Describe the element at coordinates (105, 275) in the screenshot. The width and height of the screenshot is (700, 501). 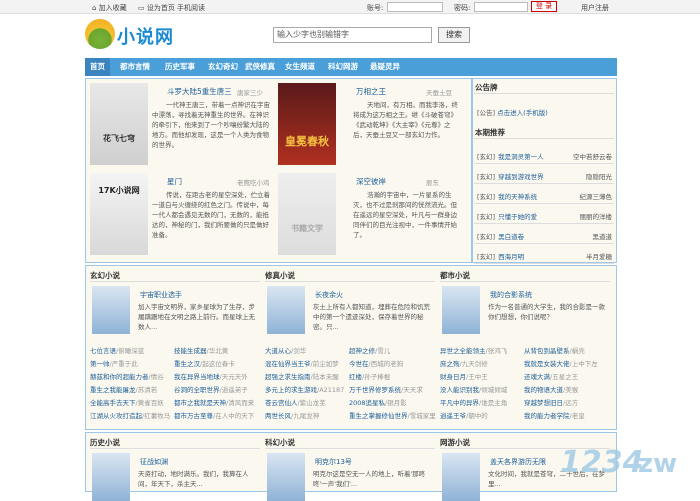
I see `section-title: 玄幻小说` at that location.